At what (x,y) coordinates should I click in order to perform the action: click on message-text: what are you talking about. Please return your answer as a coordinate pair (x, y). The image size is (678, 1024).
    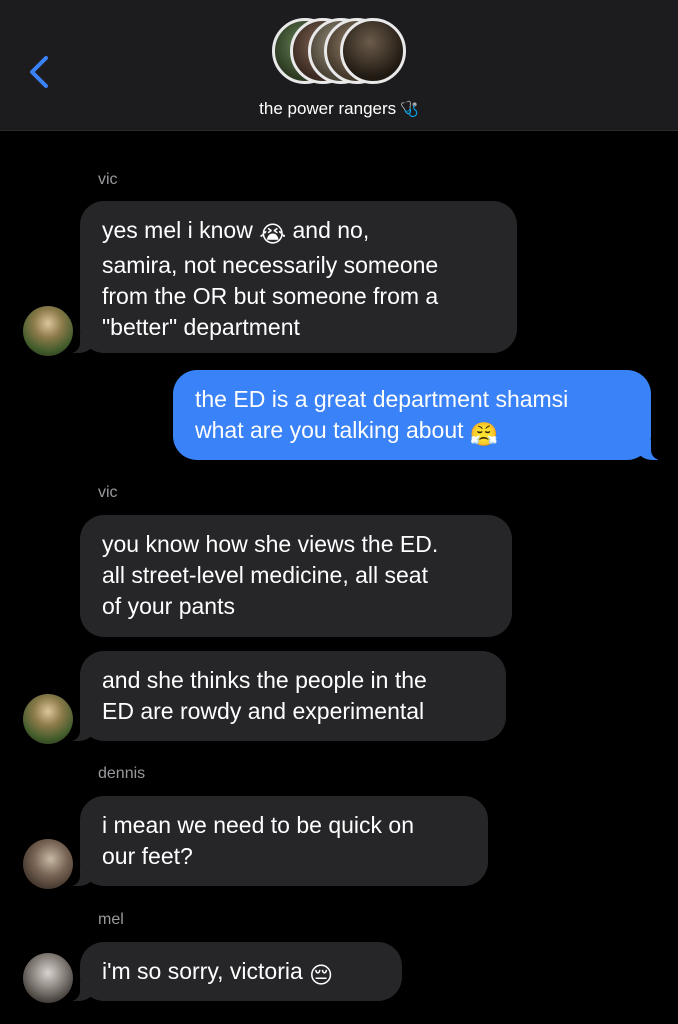
    Looking at the image, I should click on (329, 430).